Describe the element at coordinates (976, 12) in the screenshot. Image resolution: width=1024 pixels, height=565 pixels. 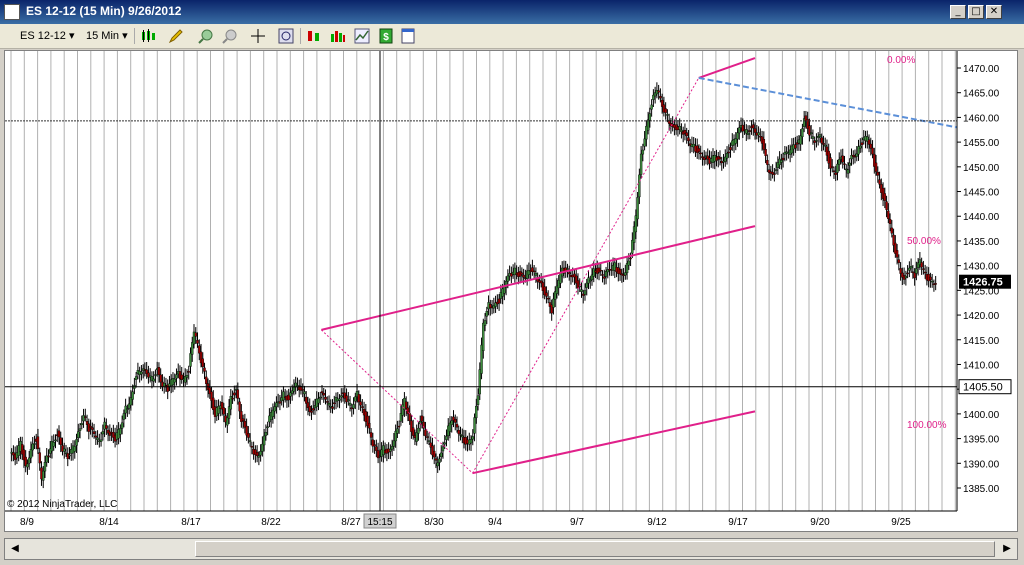
I see `maximize-button: □` at that location.